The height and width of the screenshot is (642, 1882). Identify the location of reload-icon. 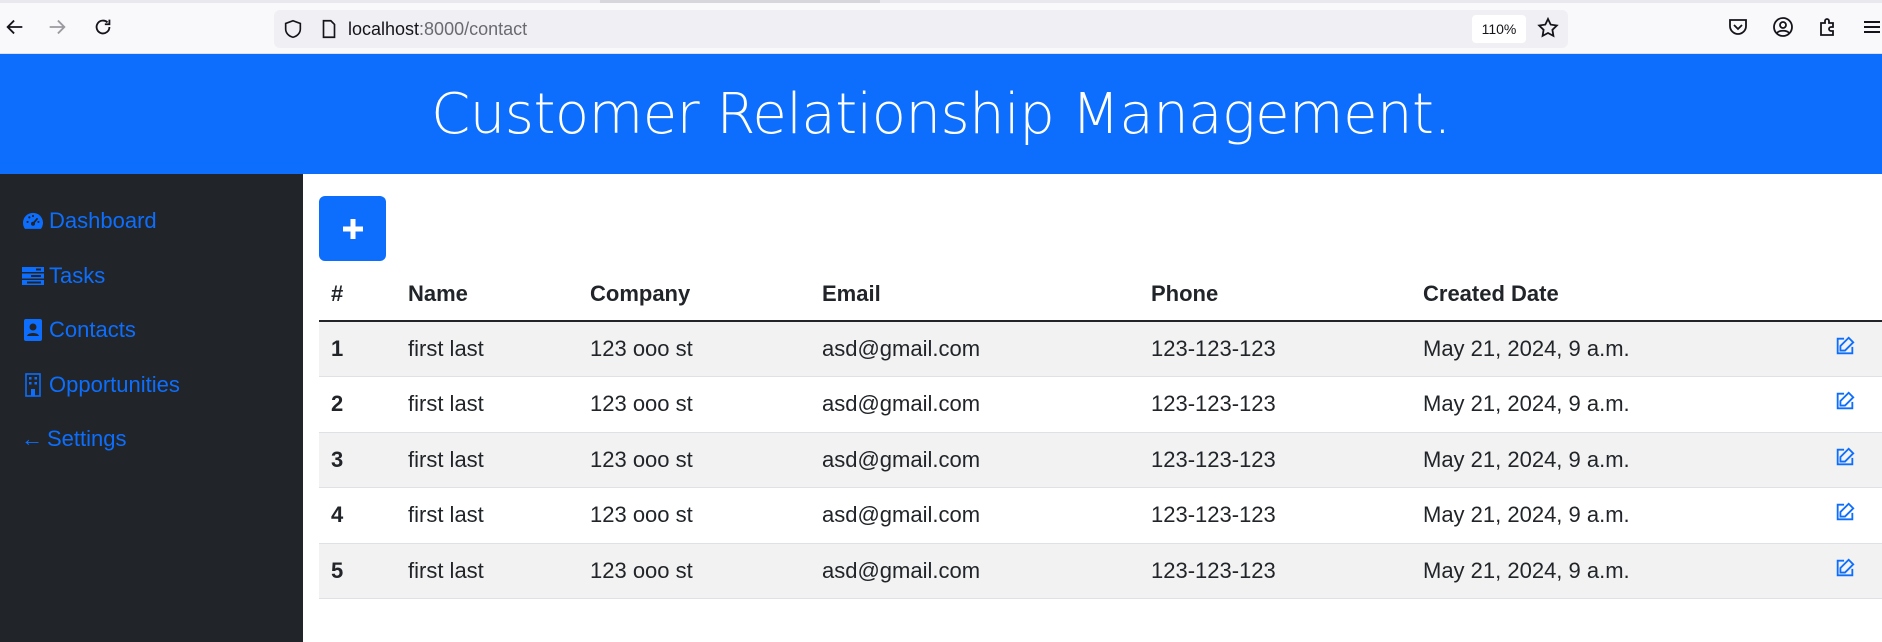
(103, 27).